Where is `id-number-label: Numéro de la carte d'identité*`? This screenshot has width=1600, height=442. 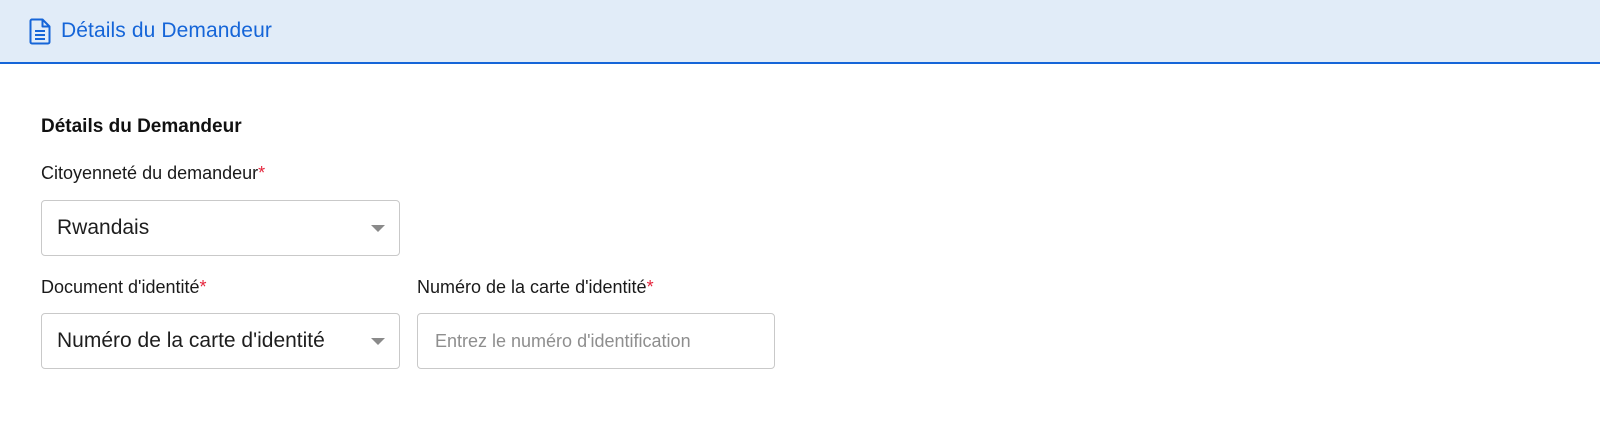
id-number-label: Numéro de la carte d'identité* is located at coordinates (535, 287).